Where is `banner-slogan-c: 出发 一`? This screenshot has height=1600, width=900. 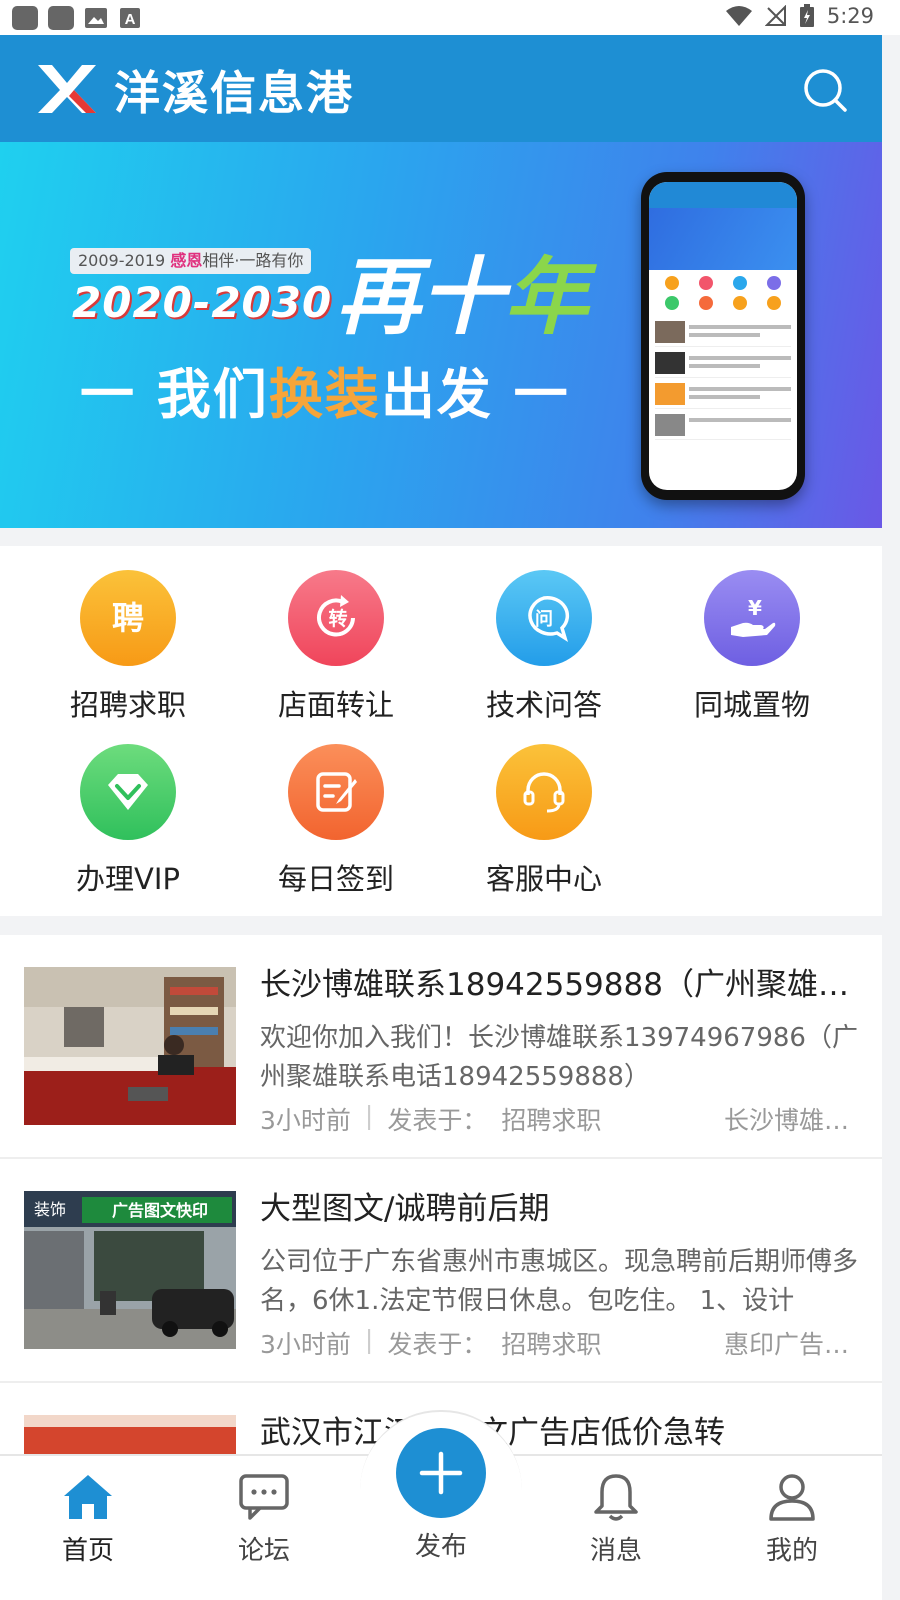
banner-slogan-c: 出发 一 is located at coordinates (475, 394).